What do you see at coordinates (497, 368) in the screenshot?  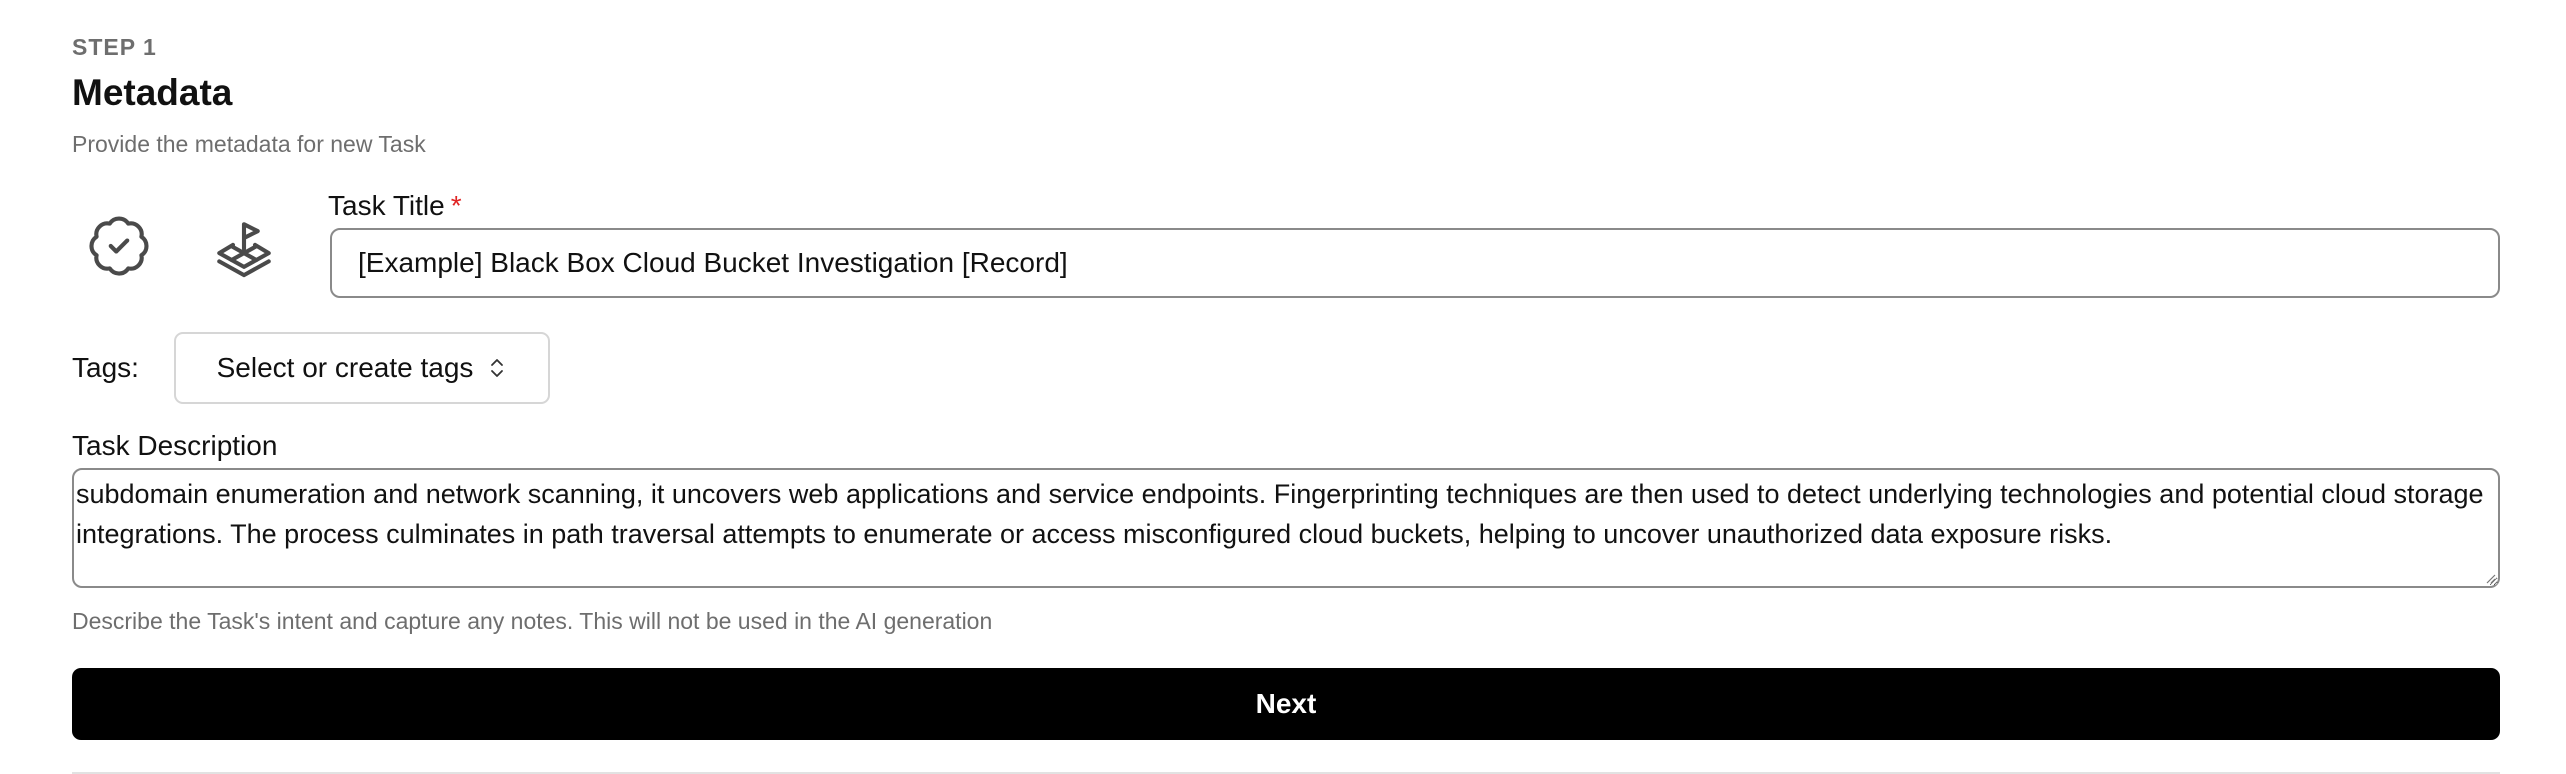 I see `chevrons-up-down-icon` at bounding box center [497, 368].